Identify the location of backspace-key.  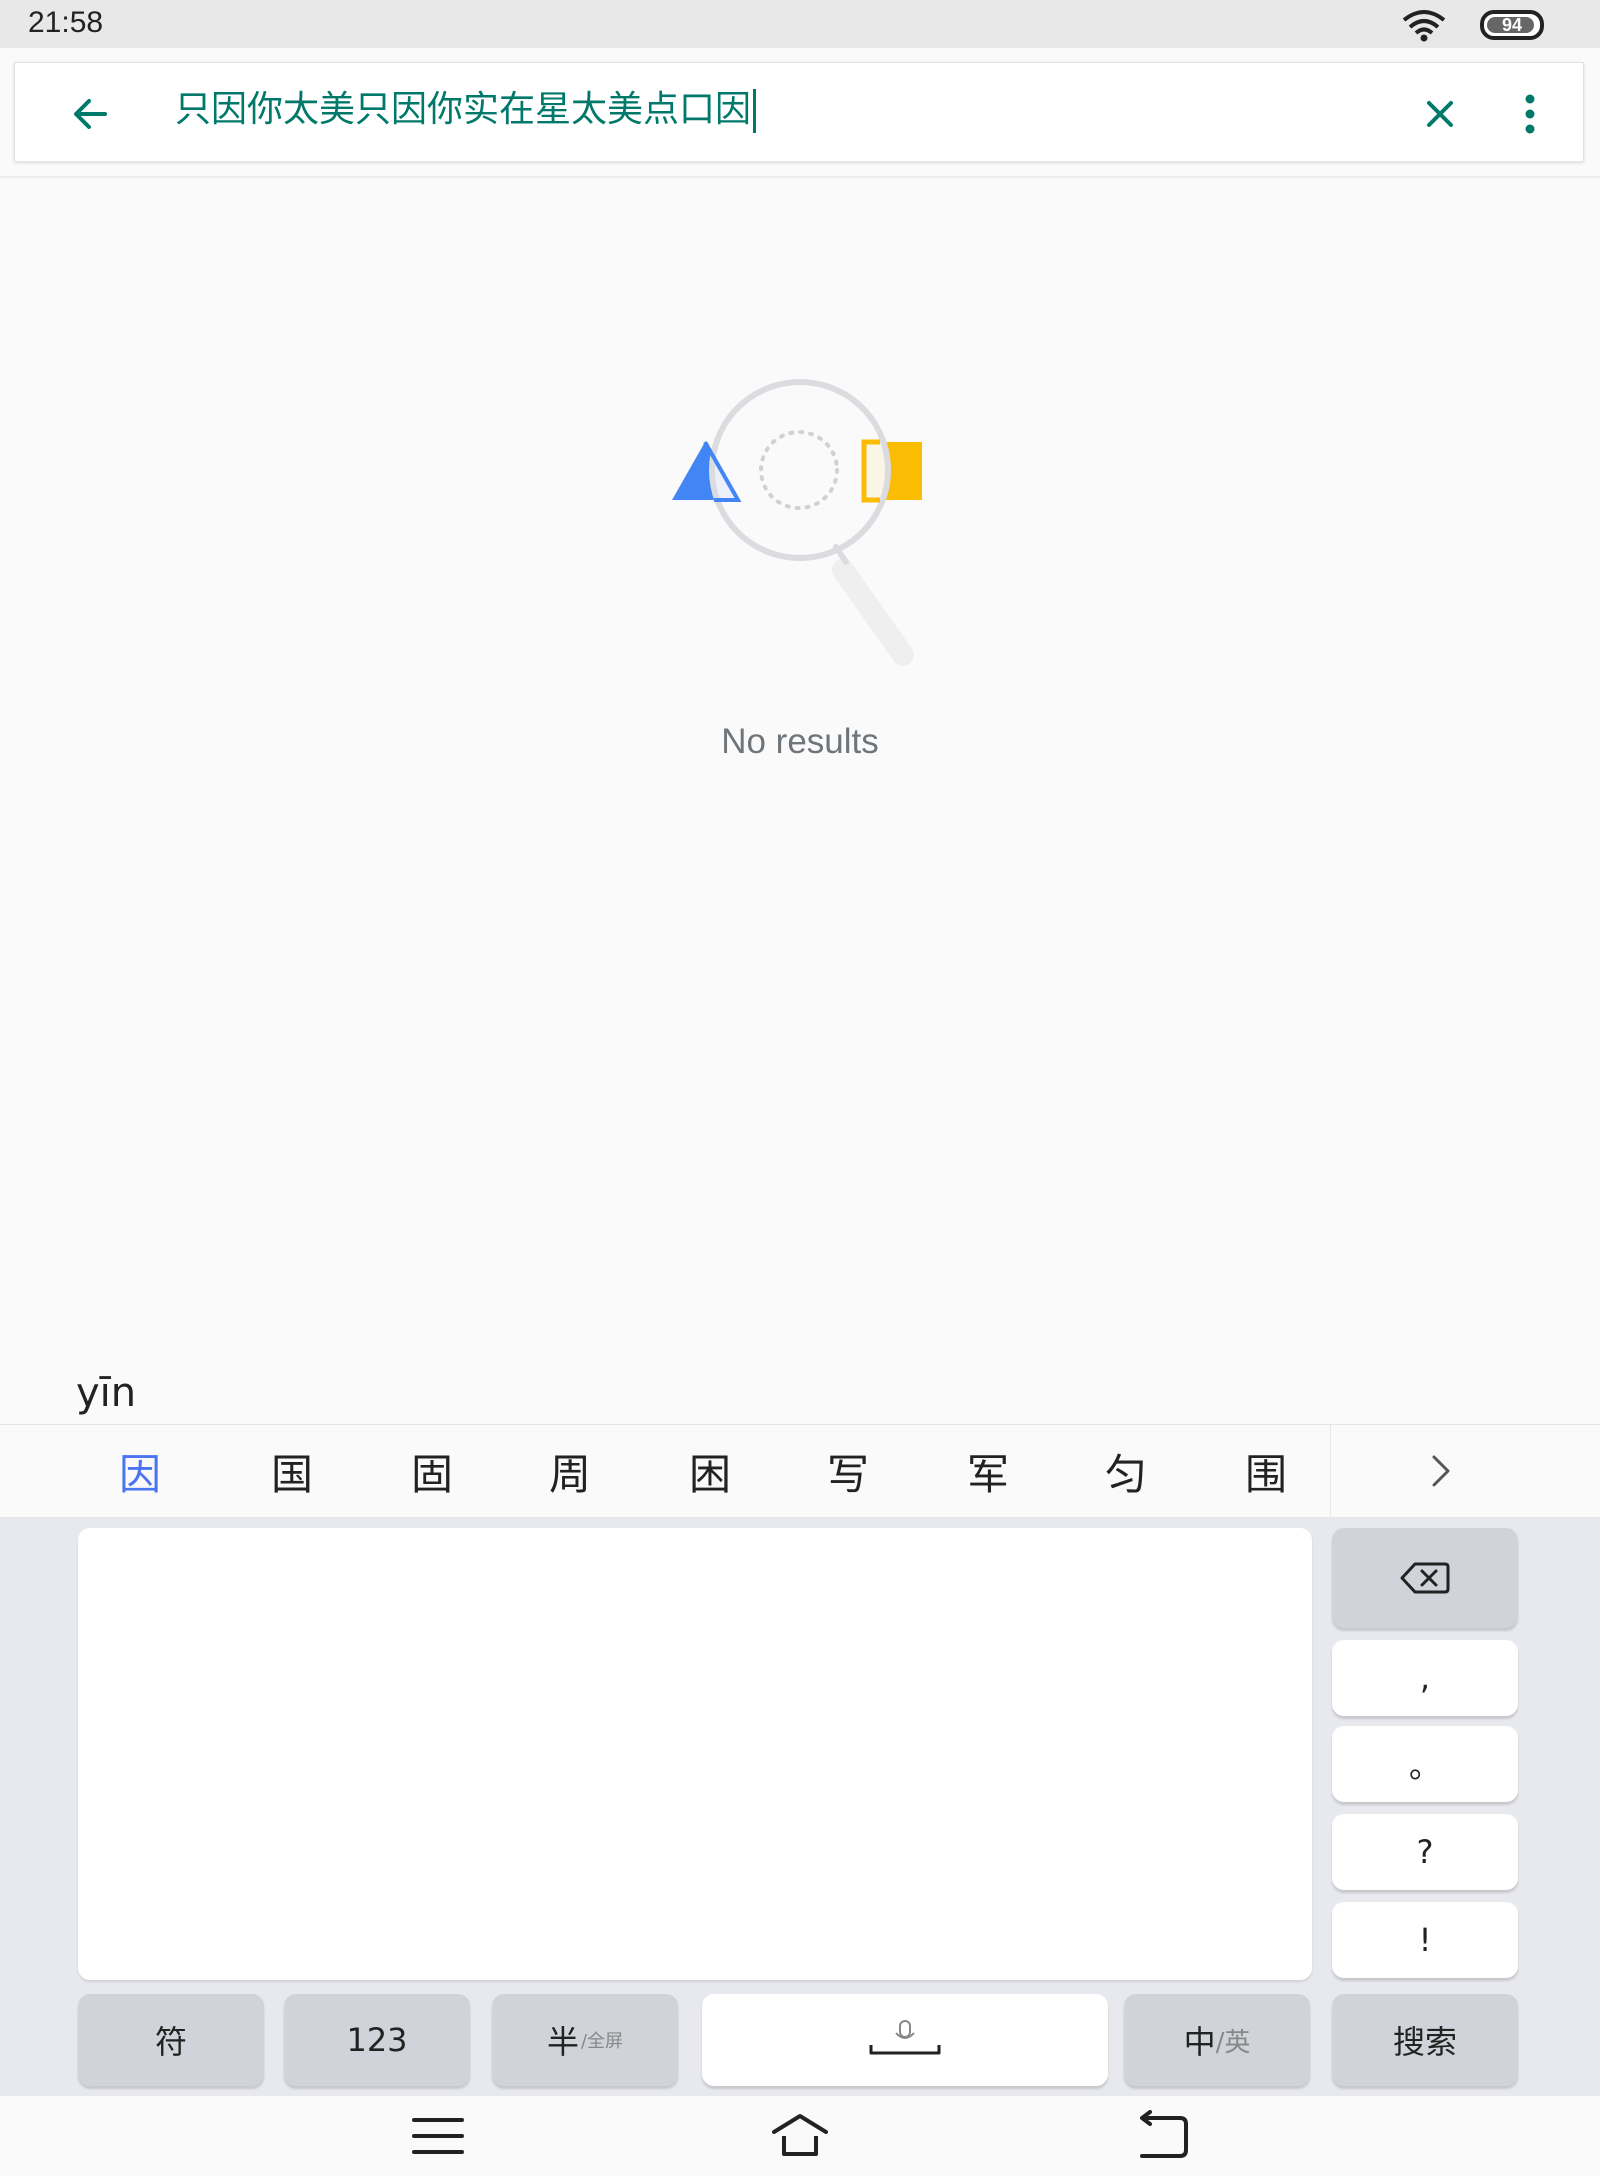
(1425, 1578).